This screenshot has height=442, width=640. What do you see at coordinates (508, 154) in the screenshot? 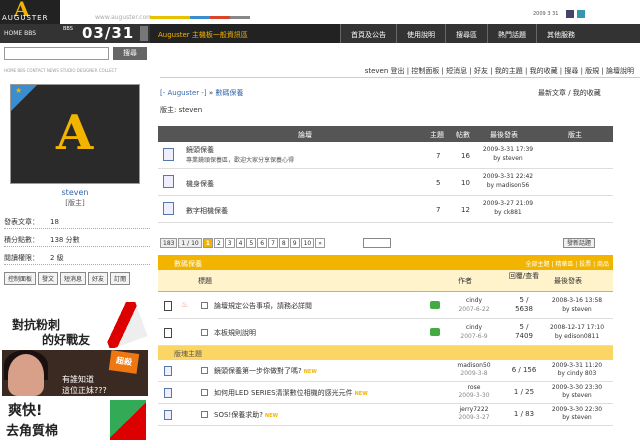
I see `last-post: 2009-3-31 17:39 by steven` at bounding box center [508, 154].